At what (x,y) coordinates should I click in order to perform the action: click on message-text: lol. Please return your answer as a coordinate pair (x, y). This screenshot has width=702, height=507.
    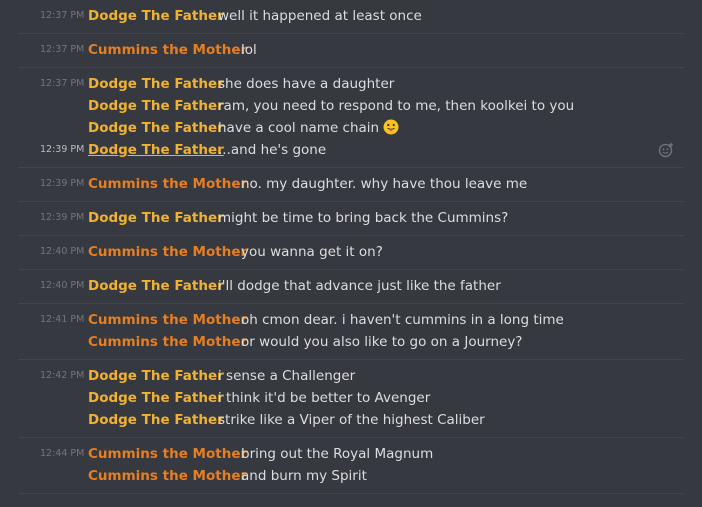
    Looking at the image, I should click on (249, 50).